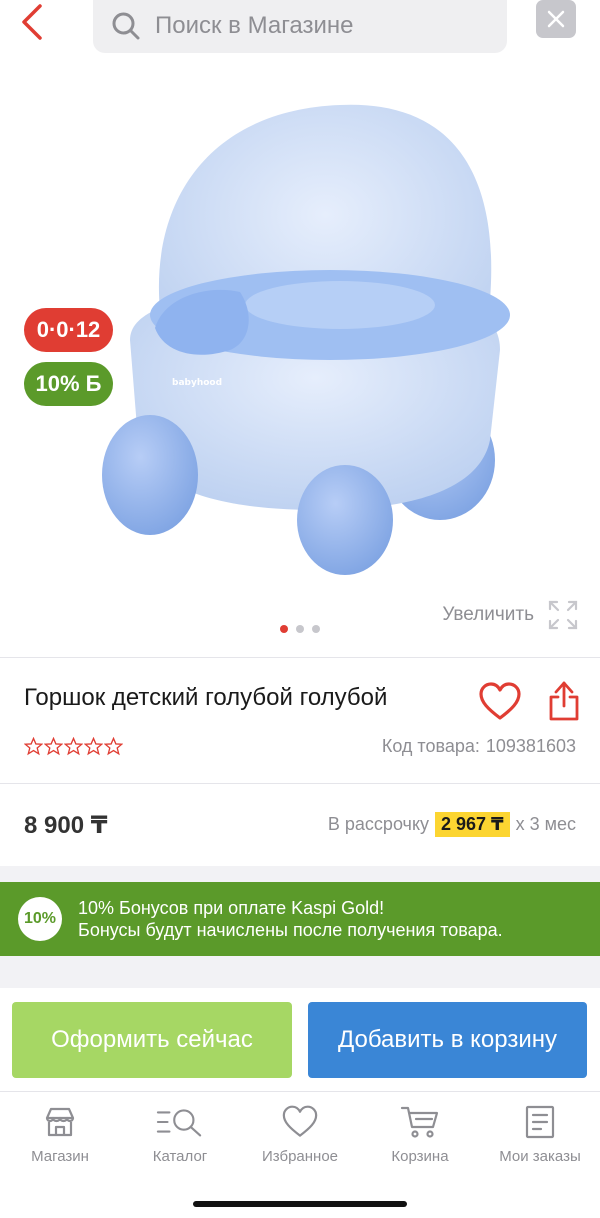 The width and height of the screenshot is (600, 1218). Describe the element at coordinates (530, 746) in the screenshot. I see `sku-value: 109381603` at that location.